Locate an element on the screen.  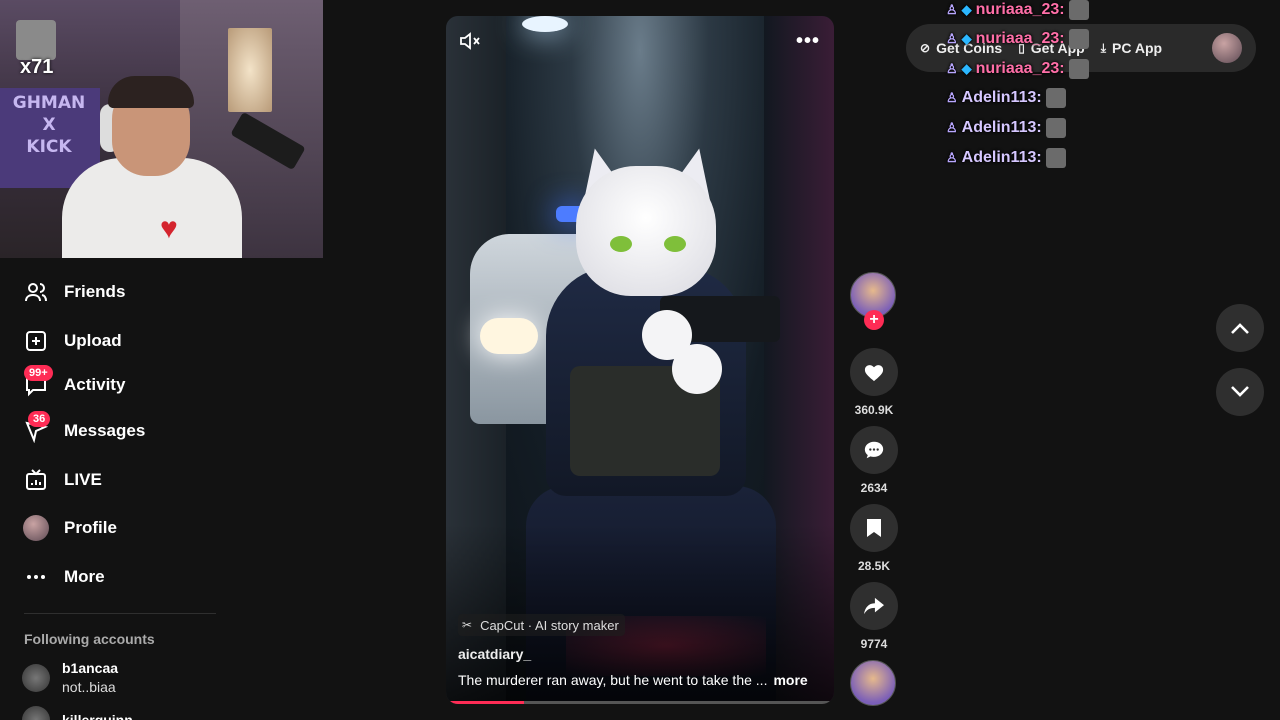
profile-avatar is located at coordinates (36, 528).